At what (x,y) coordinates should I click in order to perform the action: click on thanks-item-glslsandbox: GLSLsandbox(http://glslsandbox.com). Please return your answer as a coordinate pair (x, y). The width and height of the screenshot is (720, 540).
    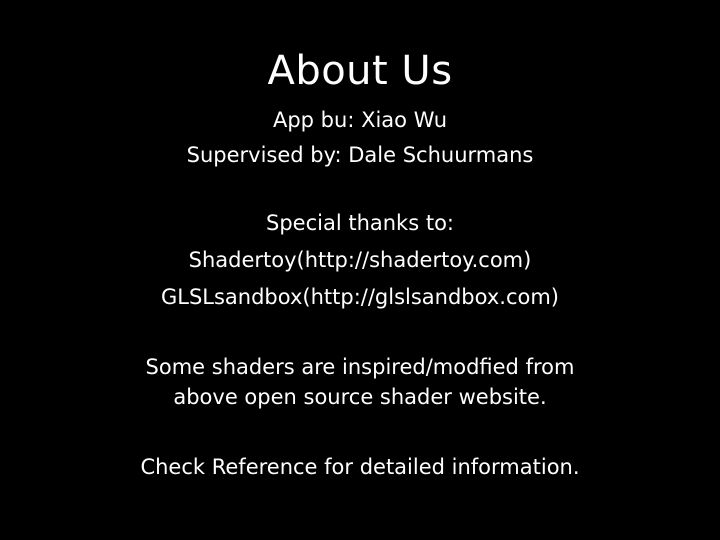
    Looking at the image, I should click on (359, 297).